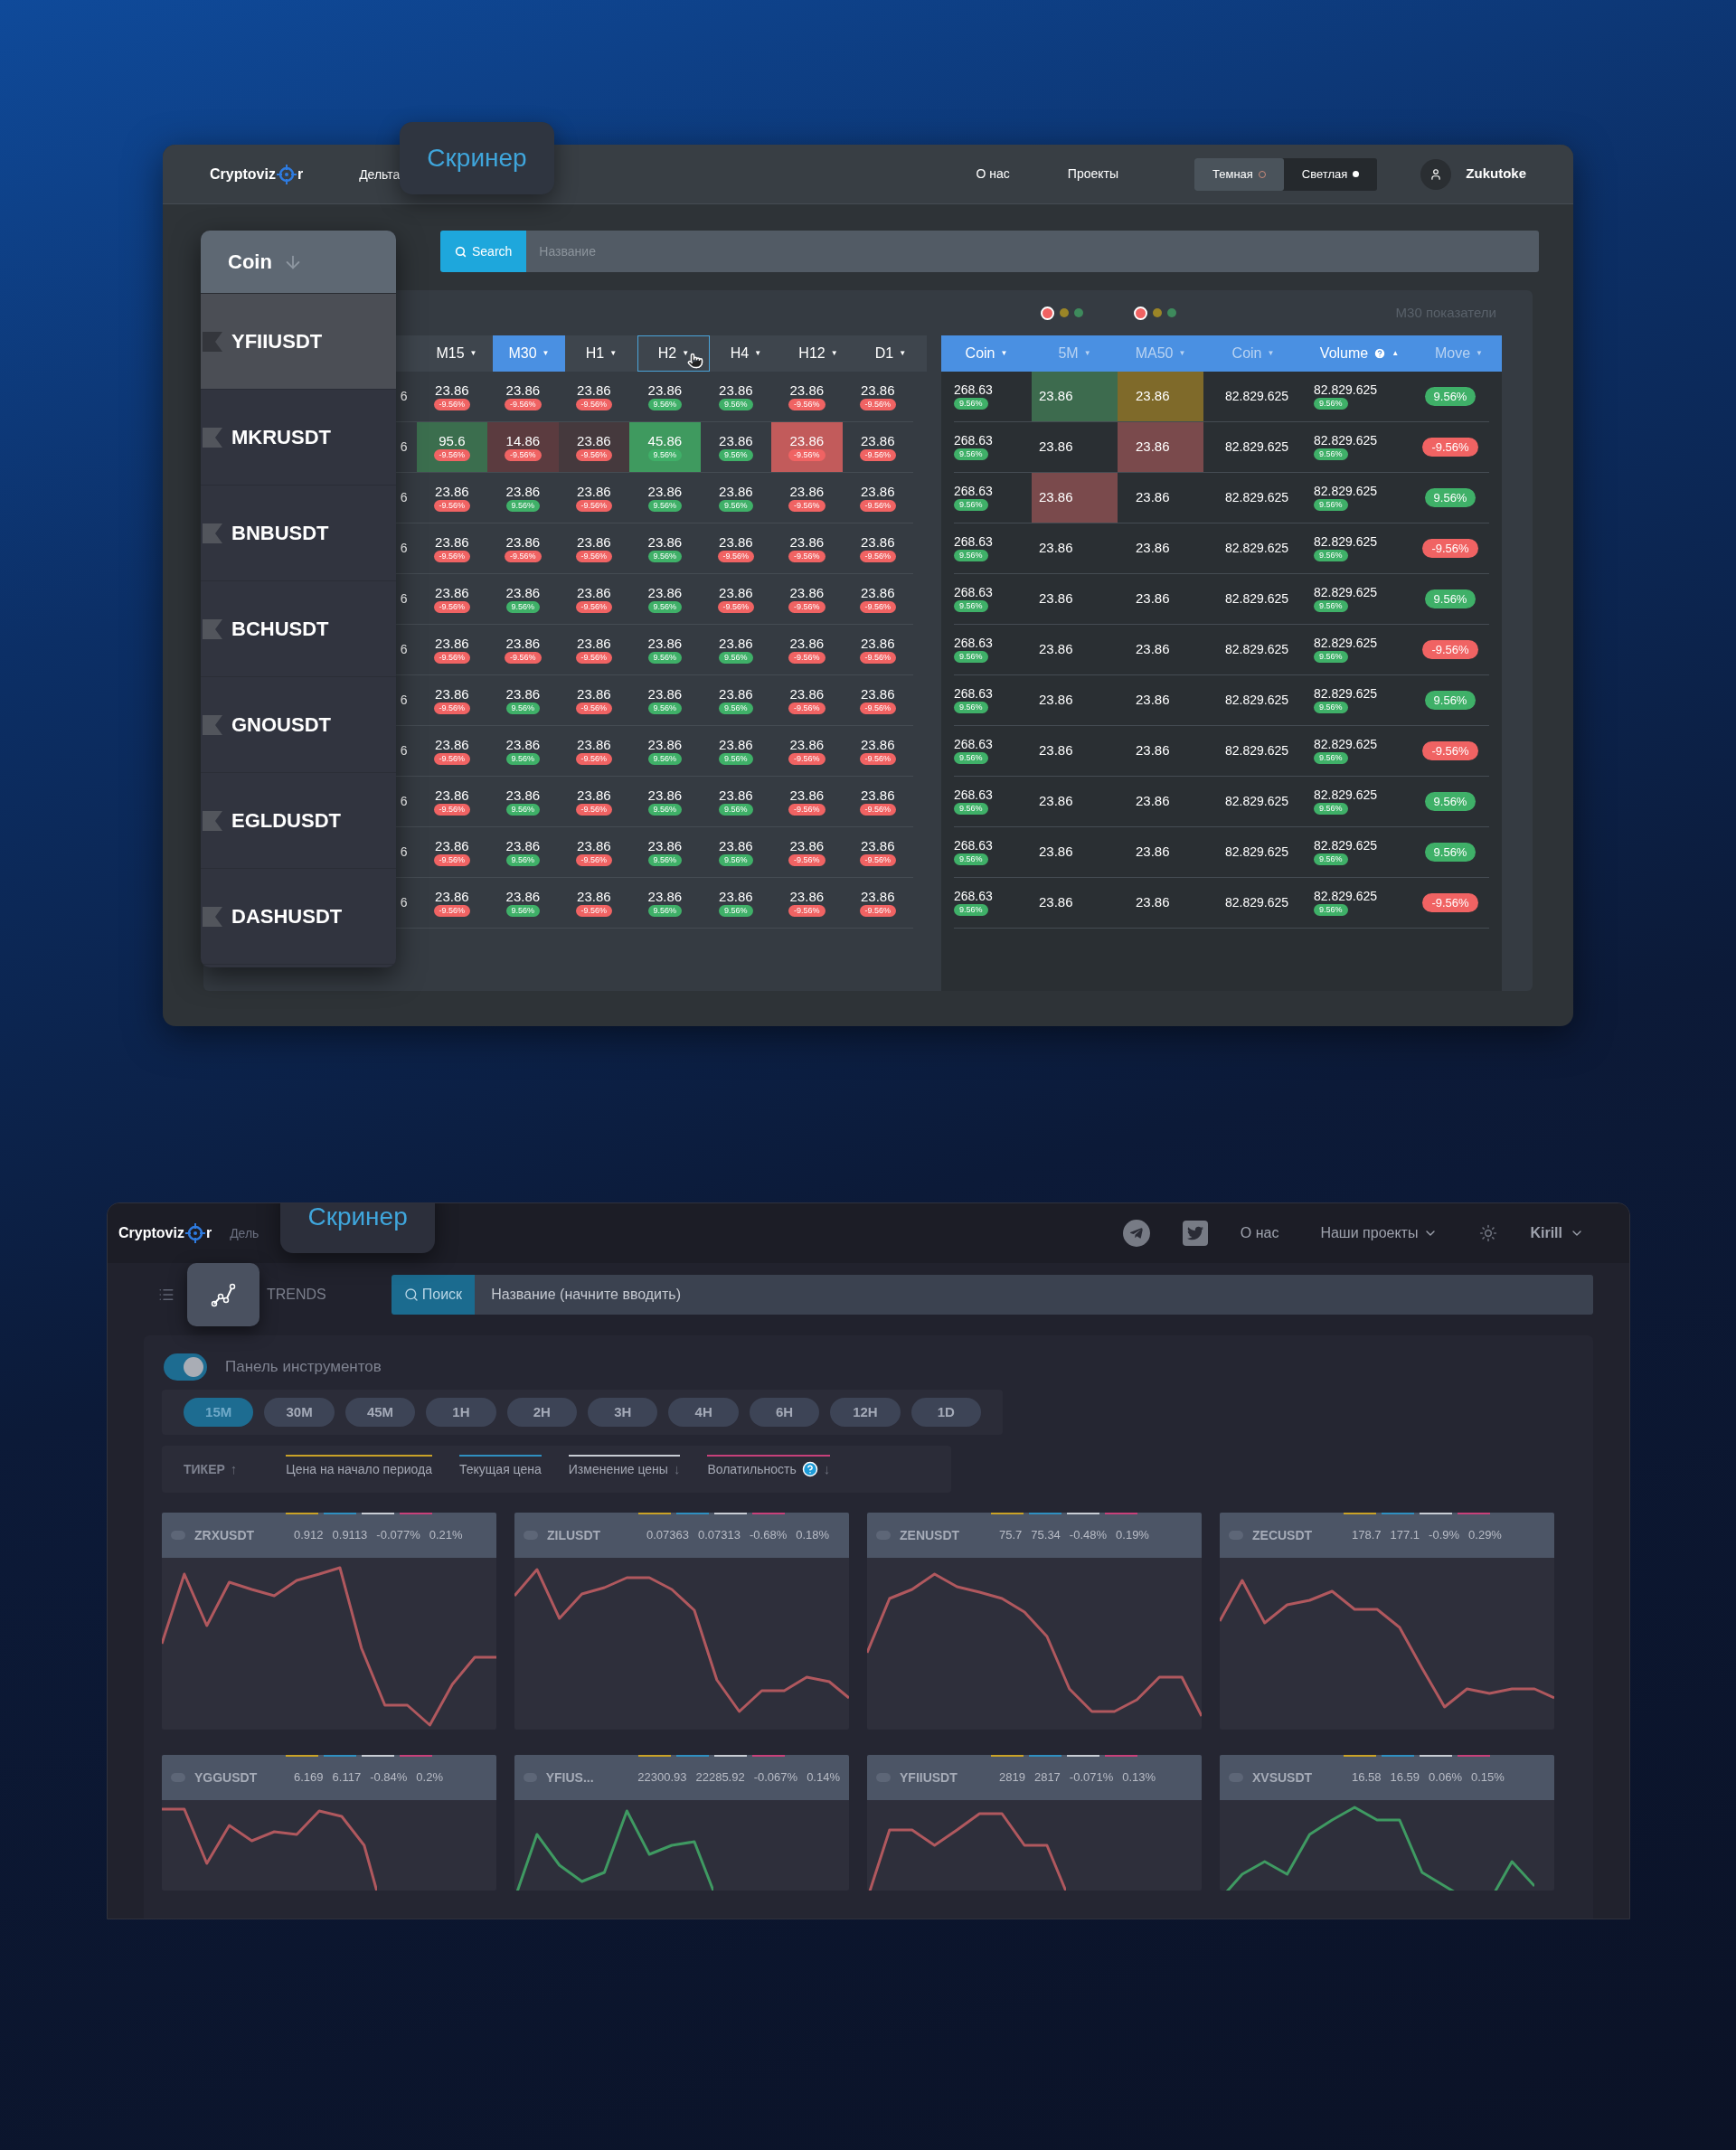  What do you see at coordinates (974, 541) in the screenshot?
I see `table-cell: 268.63` at bounding box center [974, 541].